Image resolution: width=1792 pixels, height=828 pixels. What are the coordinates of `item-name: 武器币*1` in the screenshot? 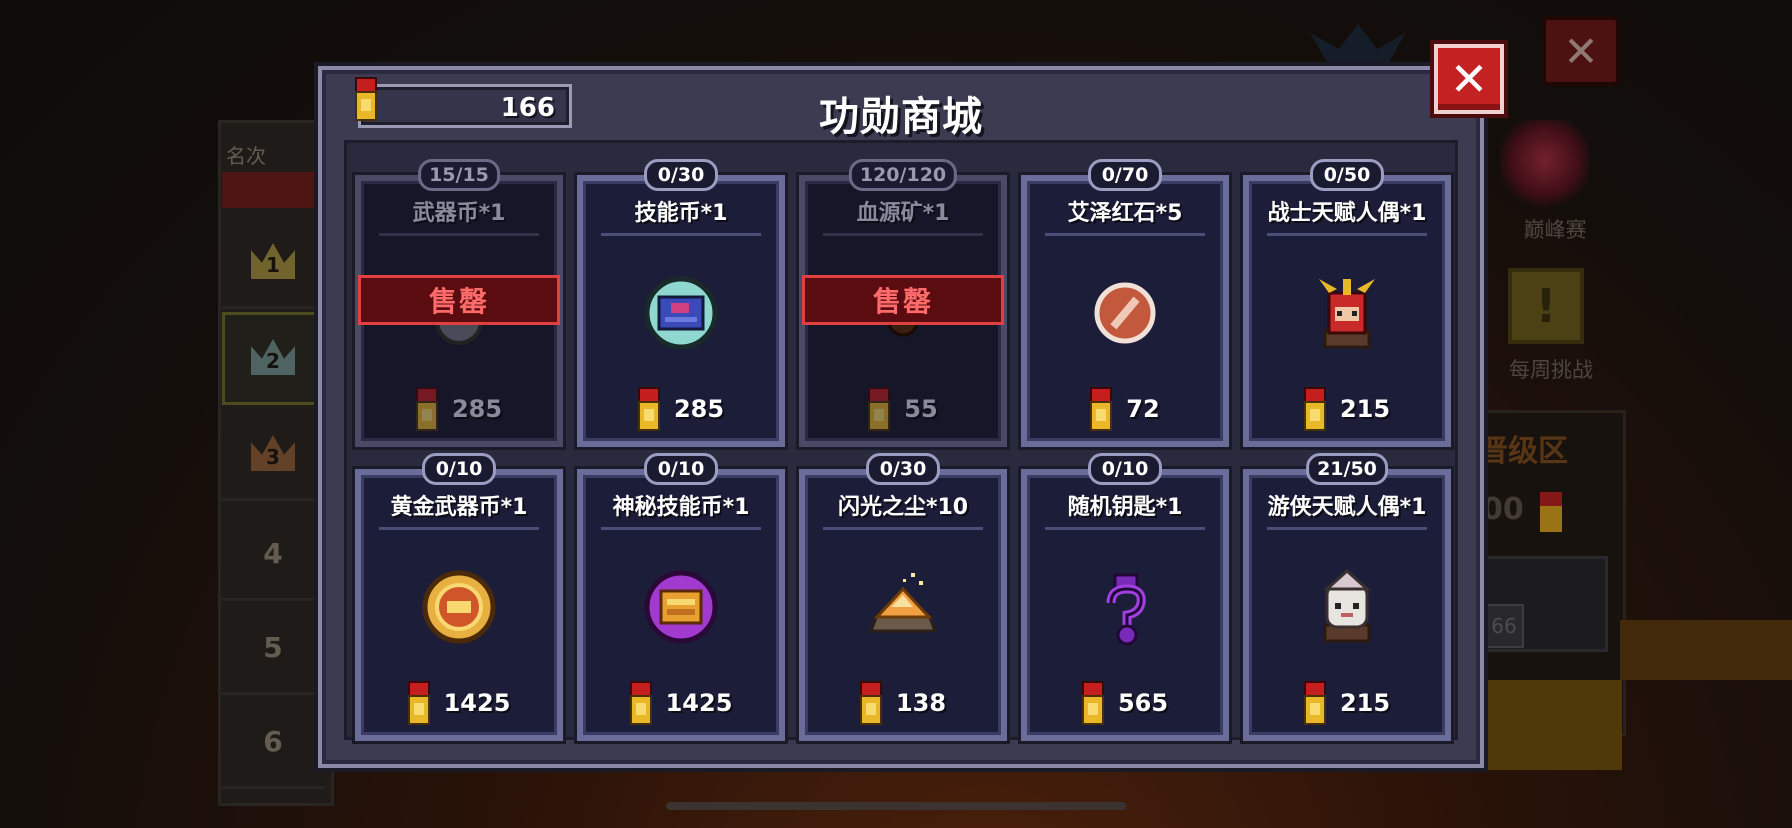 It's located at (459, 213).